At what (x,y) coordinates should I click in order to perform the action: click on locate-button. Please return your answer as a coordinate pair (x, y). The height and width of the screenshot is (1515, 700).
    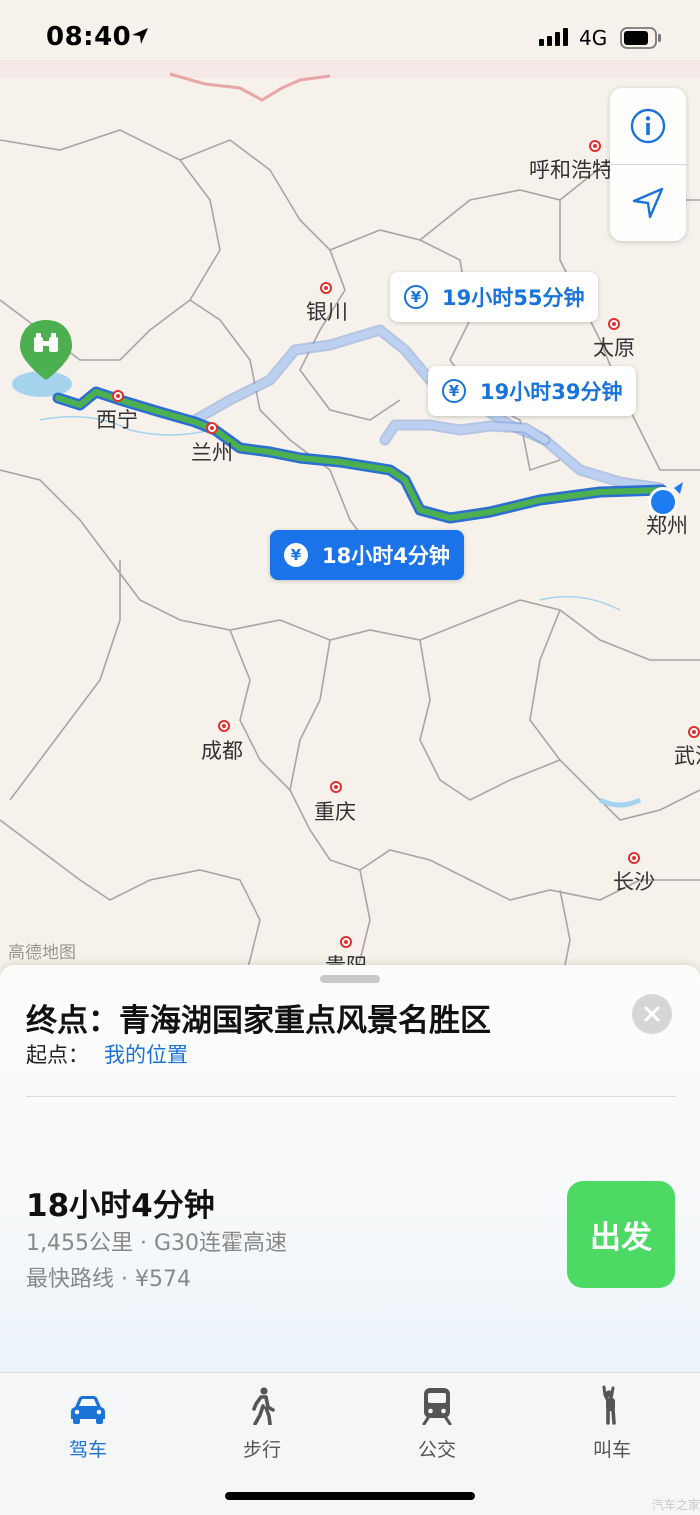
    Looking at the image, I should click on (648, 203).